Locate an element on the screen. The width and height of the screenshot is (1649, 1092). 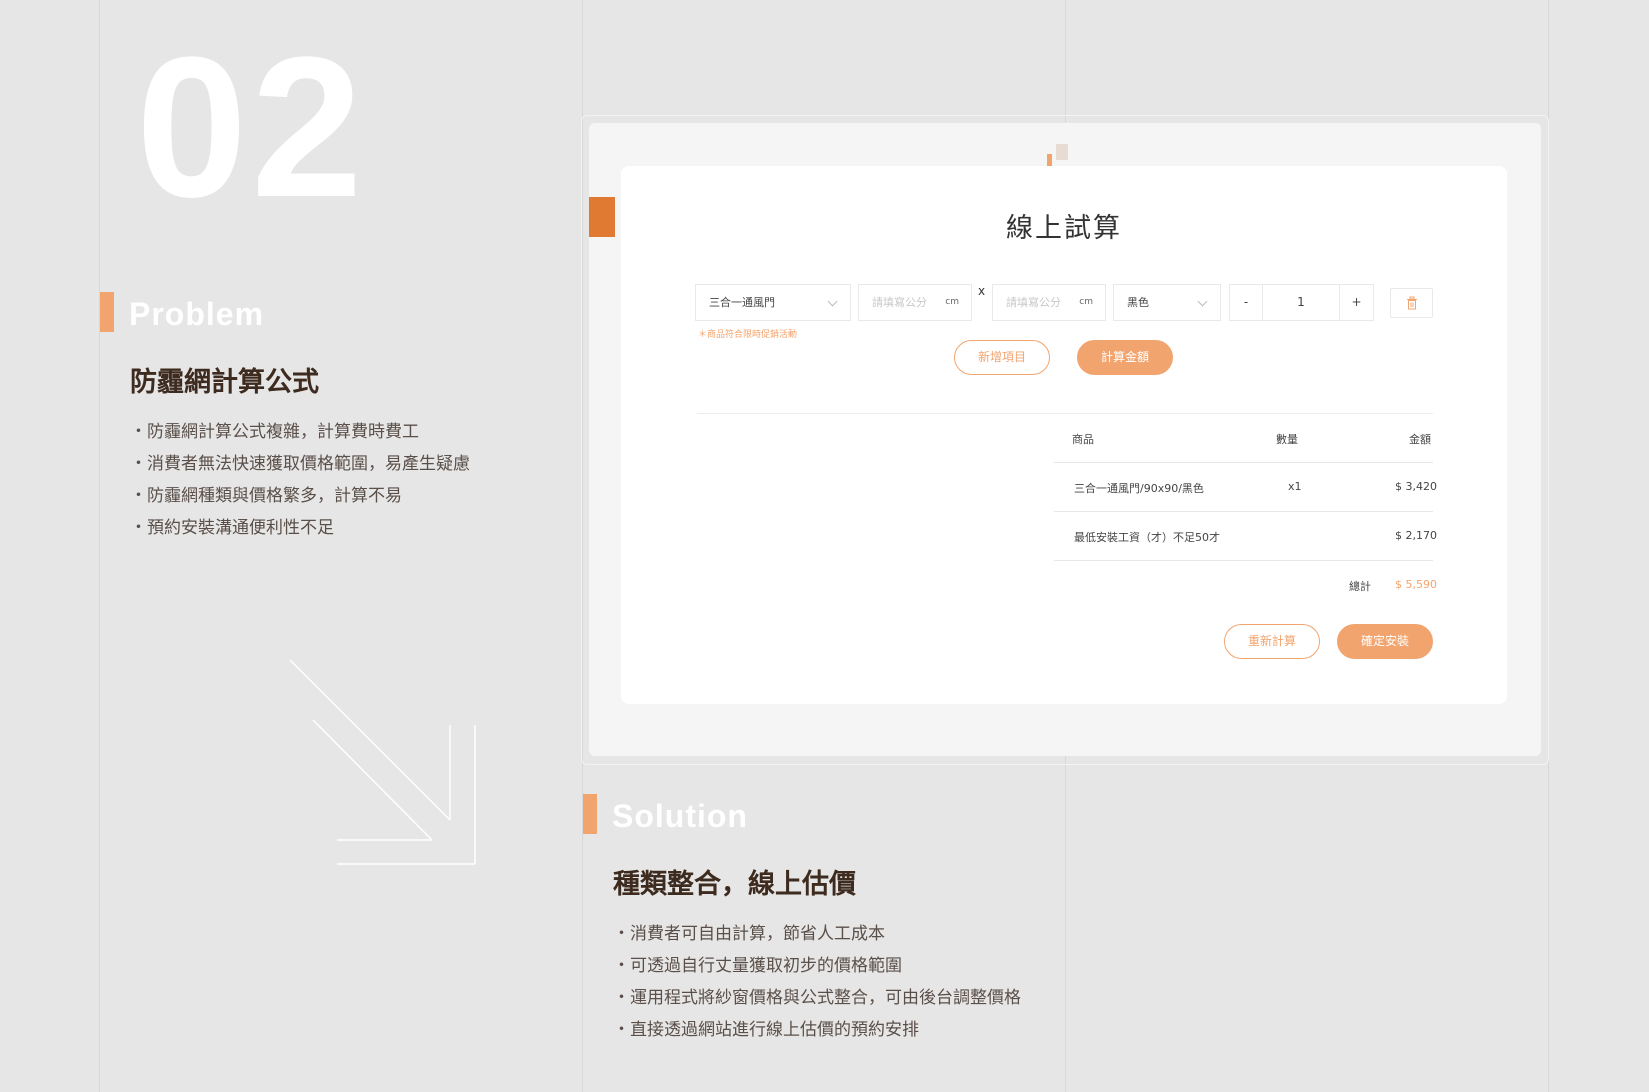
problem-accent-bar is located at coordinates (107, 312).